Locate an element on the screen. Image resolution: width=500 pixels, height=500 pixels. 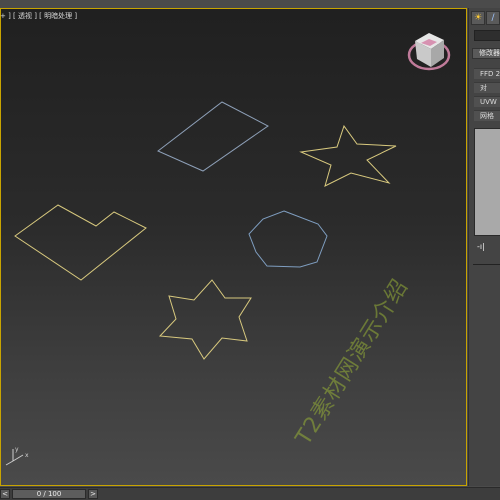
sun-icon: ☀ is located at coordinates (478, 18).